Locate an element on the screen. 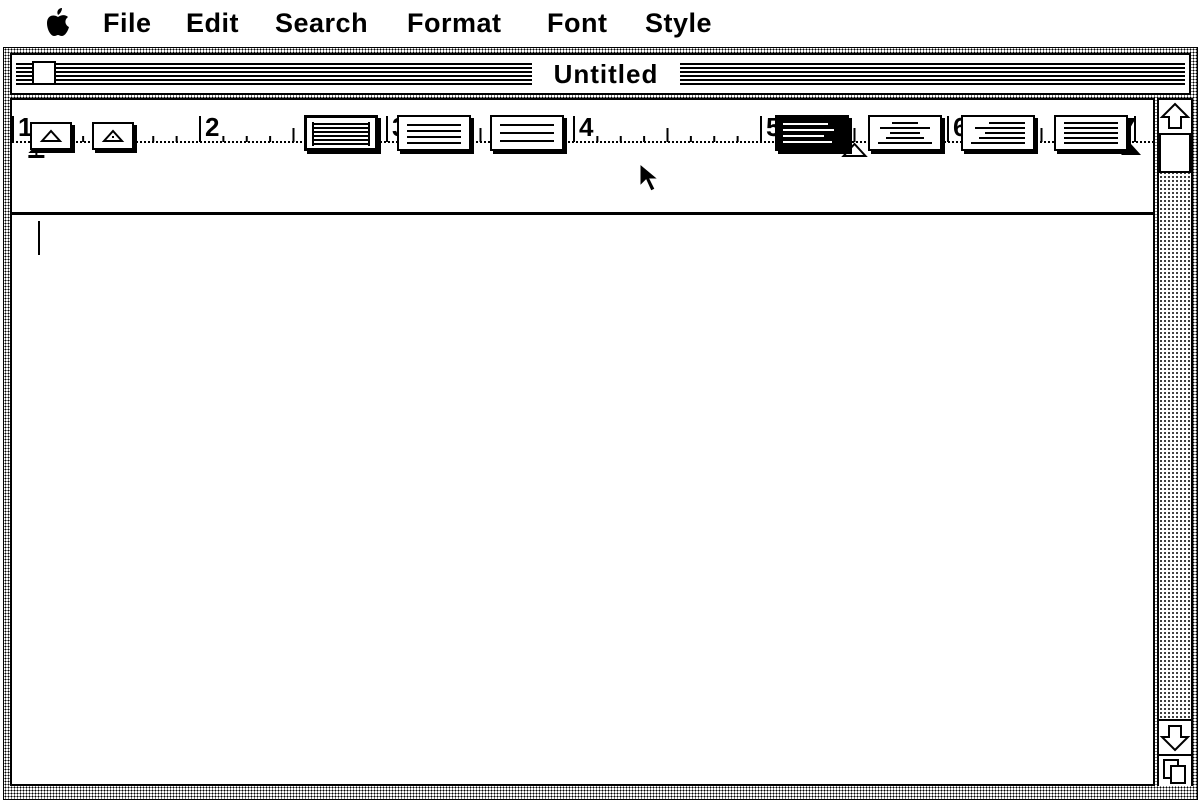 The height and width of the screenshot is (802, 1201). menu-edit: Edit is located at coordinates (212, 23).